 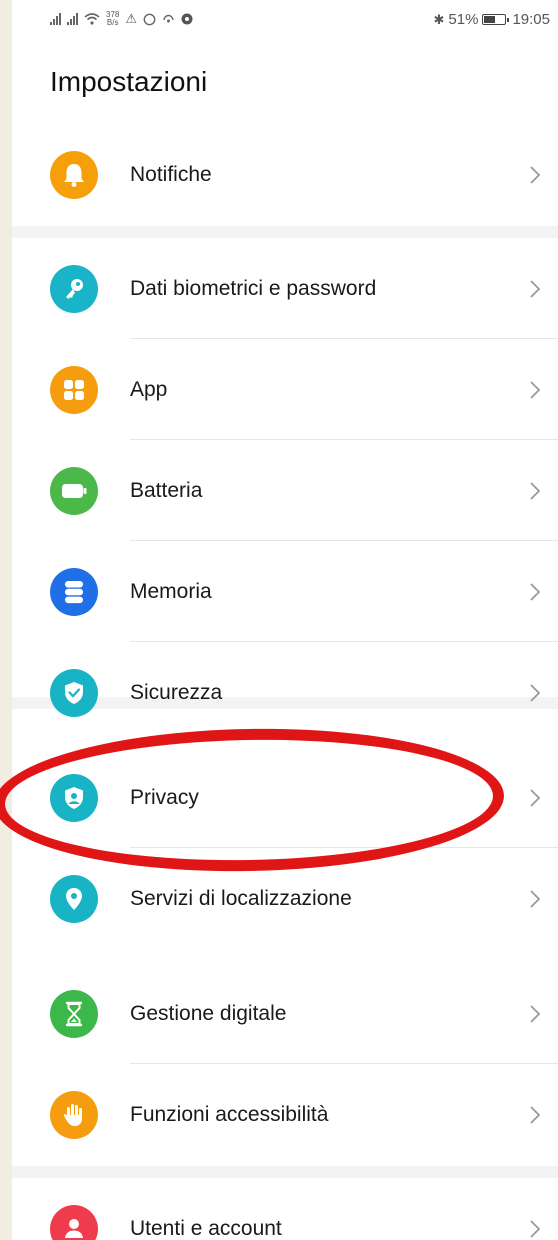 What do you see at coordinates (241, 898) in the screenshot?
I see `settings-item-label: Servizi di localizzazione` at bounding box center [241, 898].